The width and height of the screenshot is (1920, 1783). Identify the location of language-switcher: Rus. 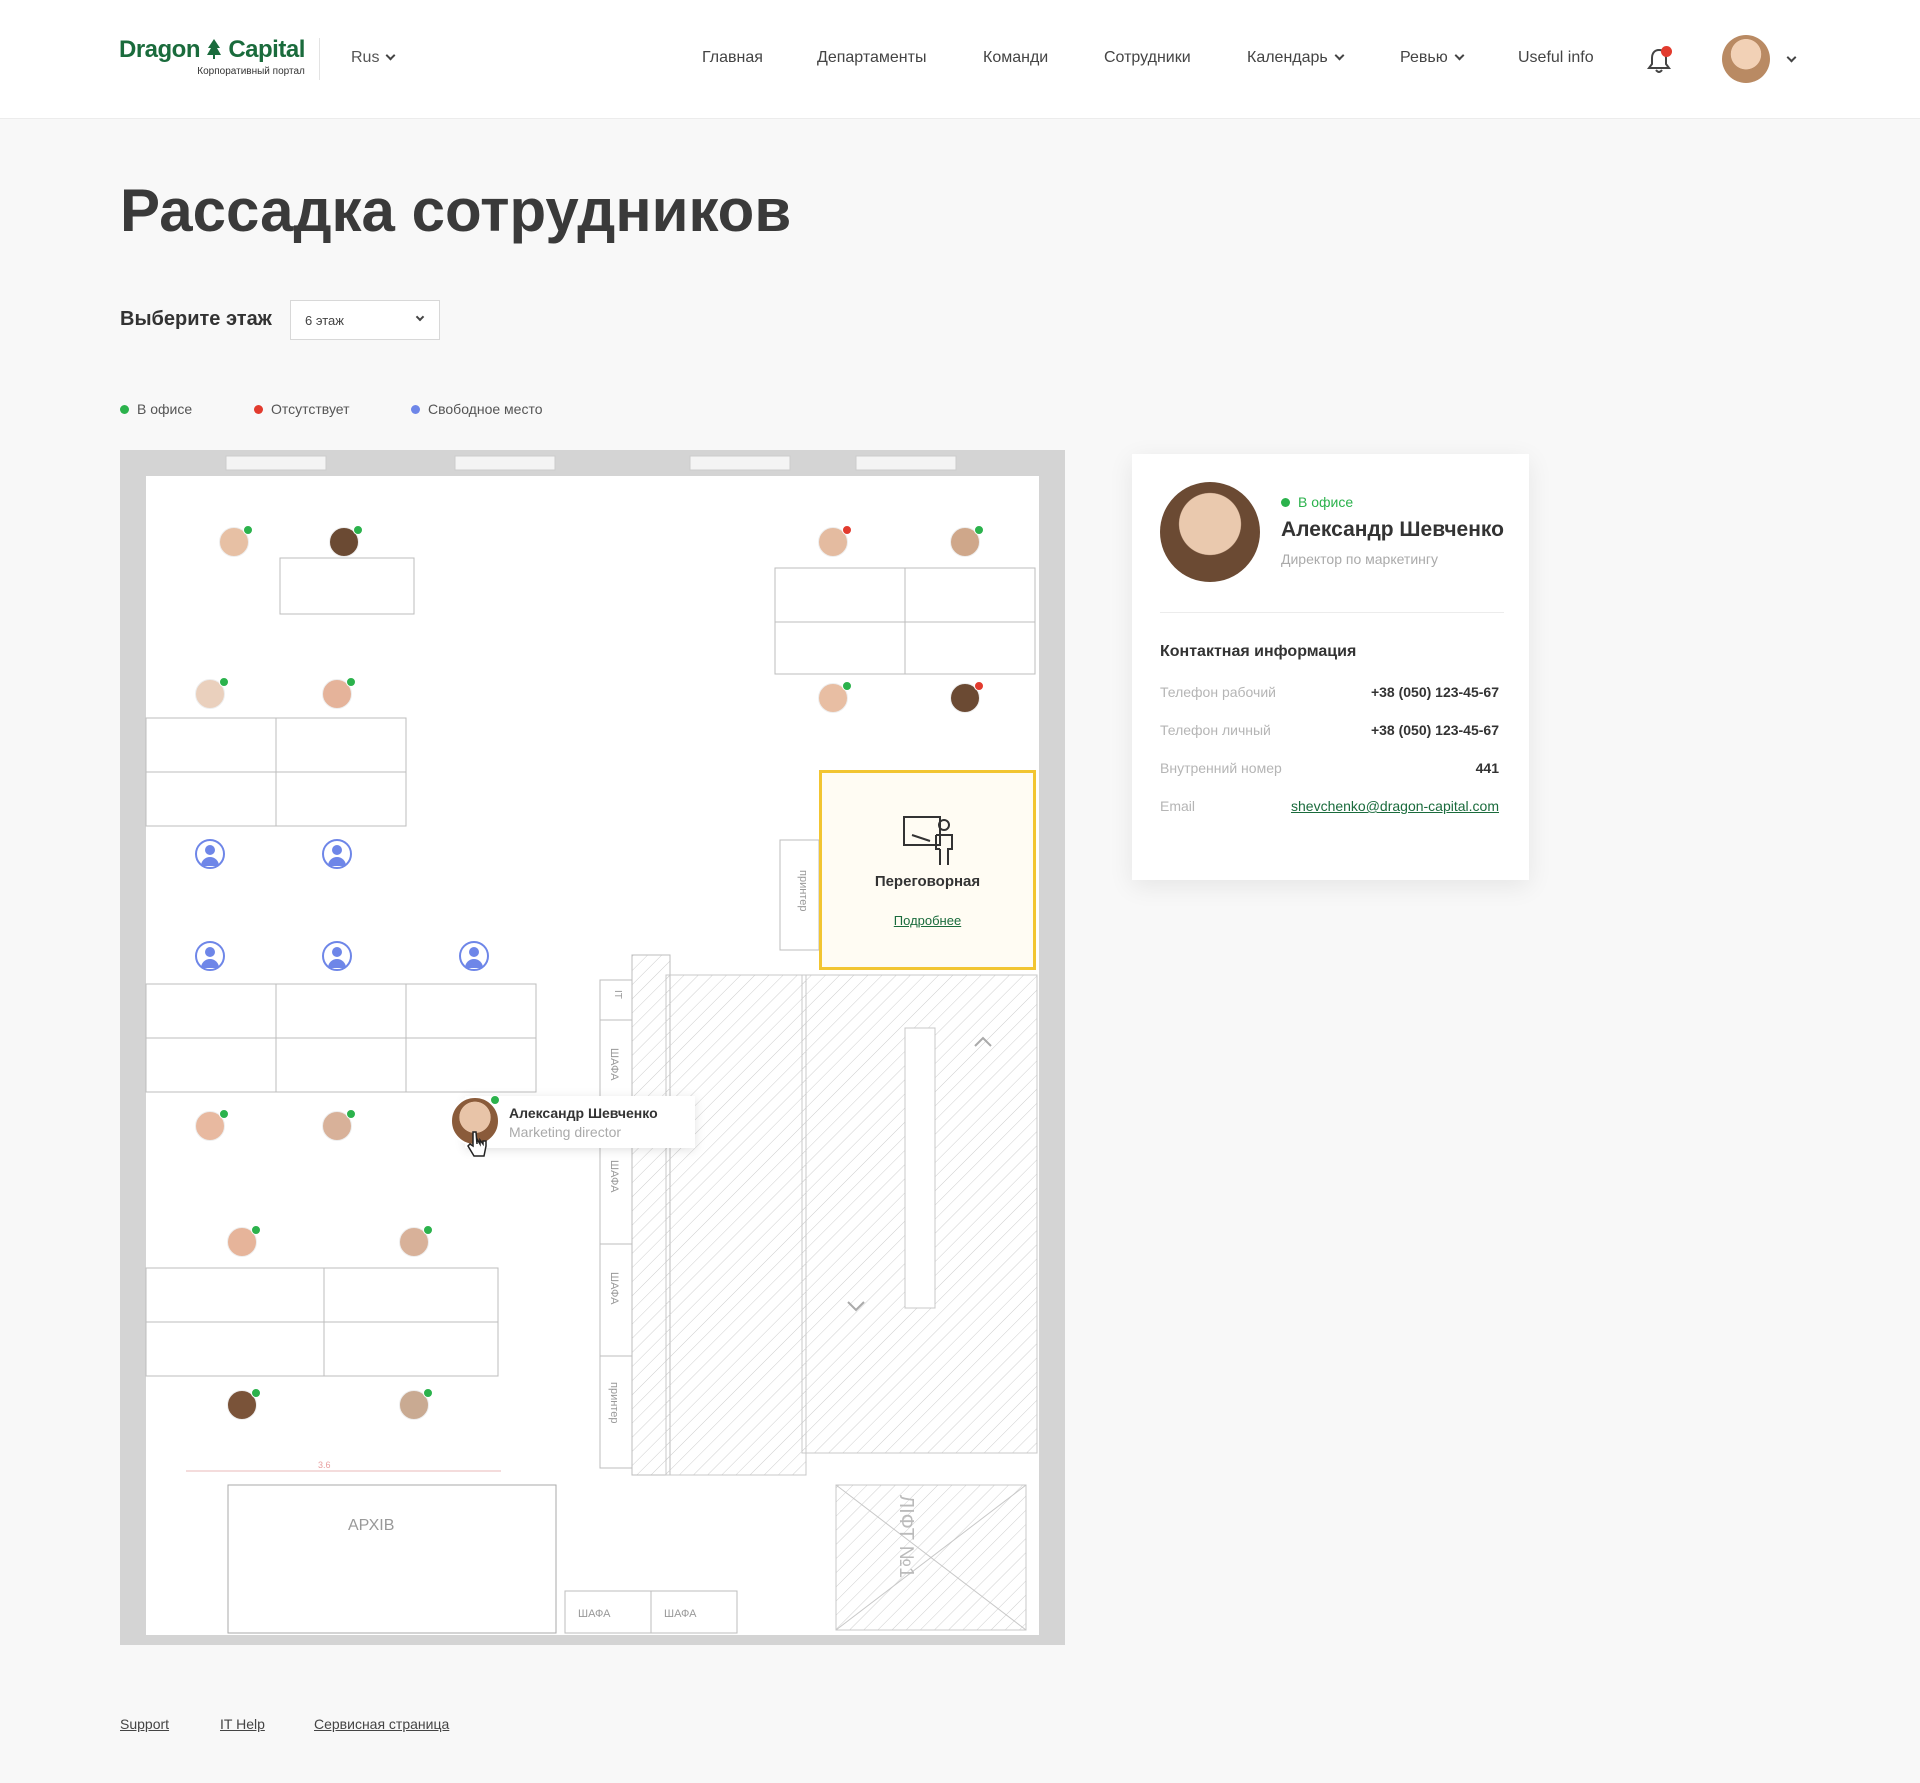
(373, 58).